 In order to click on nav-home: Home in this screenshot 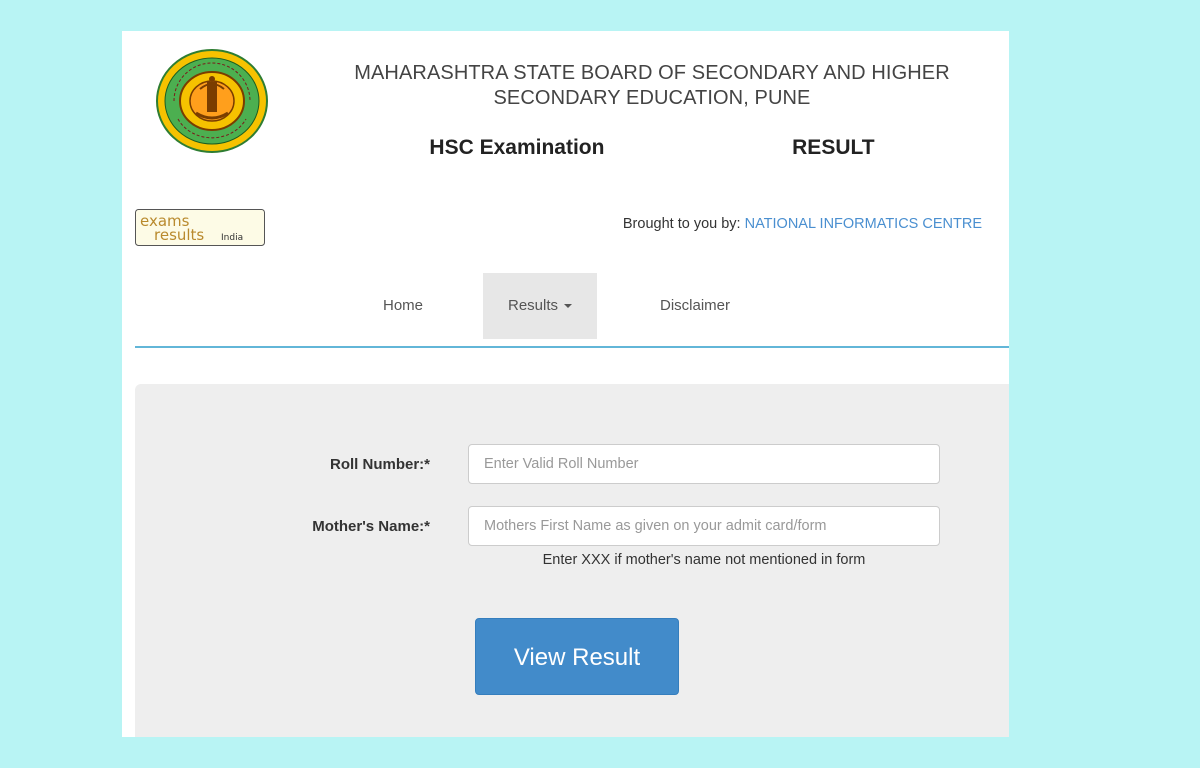, I will do `click(403, 306)`.